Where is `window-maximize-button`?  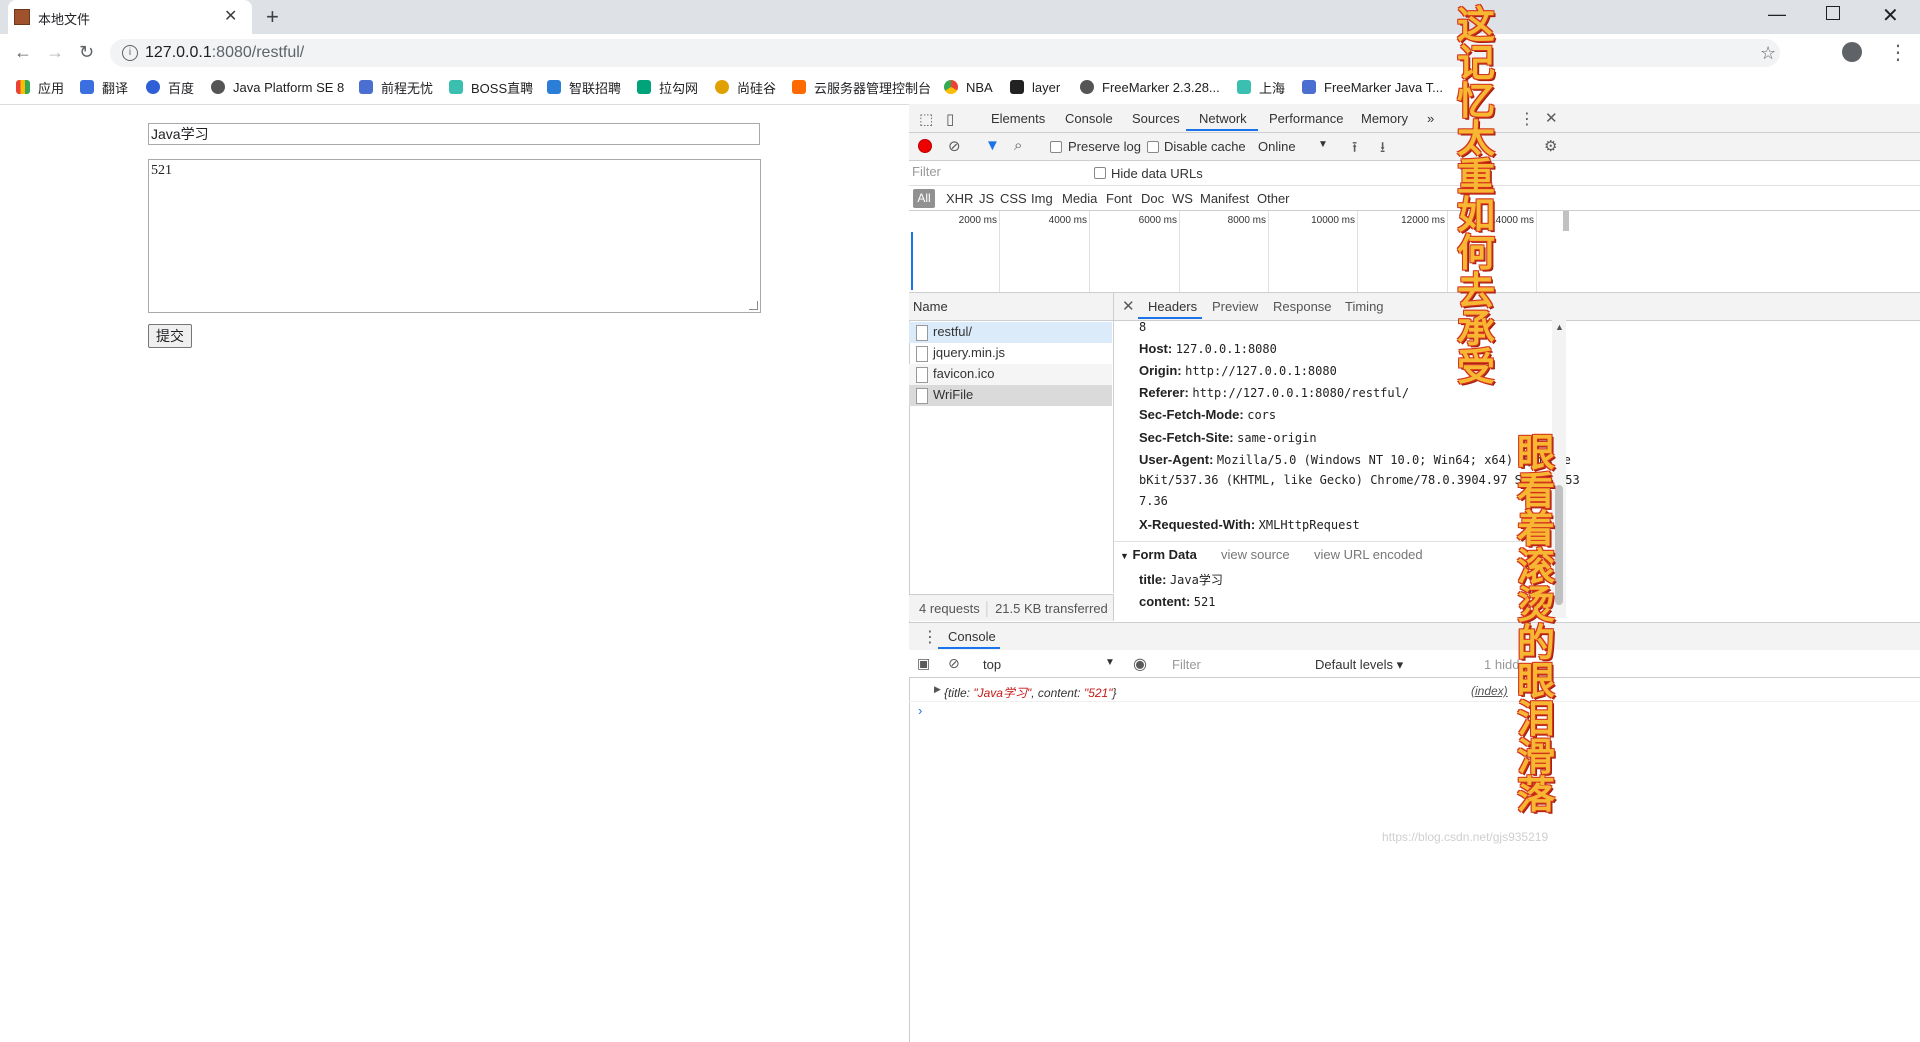
window-maximize-button is located at coordinates (1833, 13).